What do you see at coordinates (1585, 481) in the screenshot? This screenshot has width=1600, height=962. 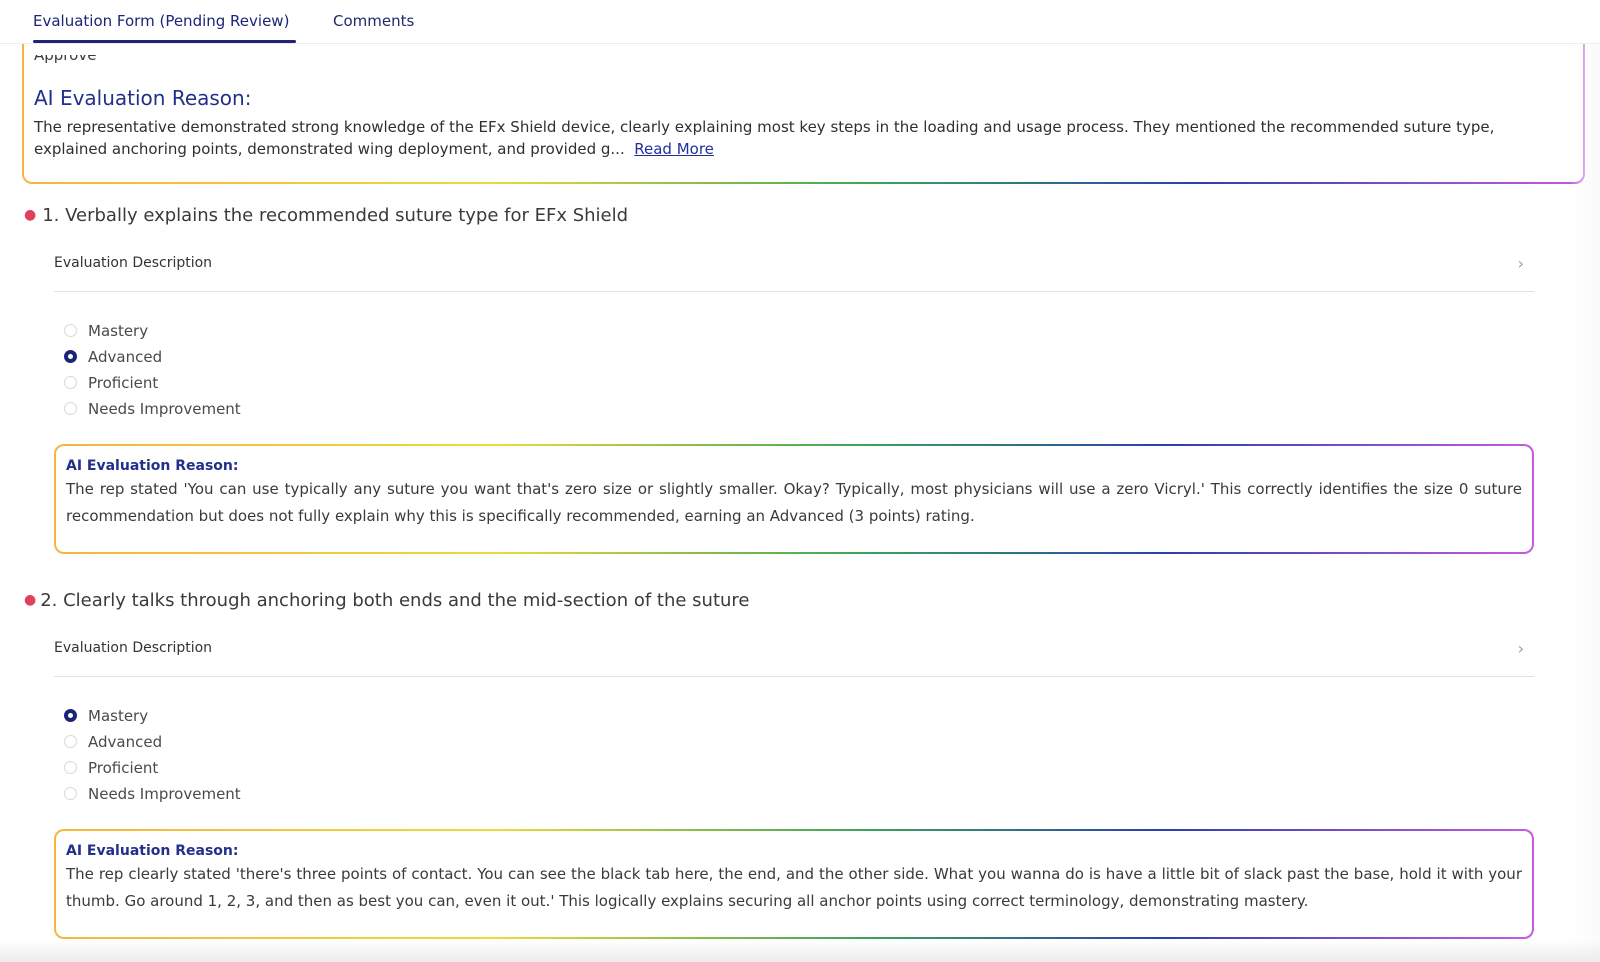 I see `scroll-edge` at bounding box center [1585, 481].